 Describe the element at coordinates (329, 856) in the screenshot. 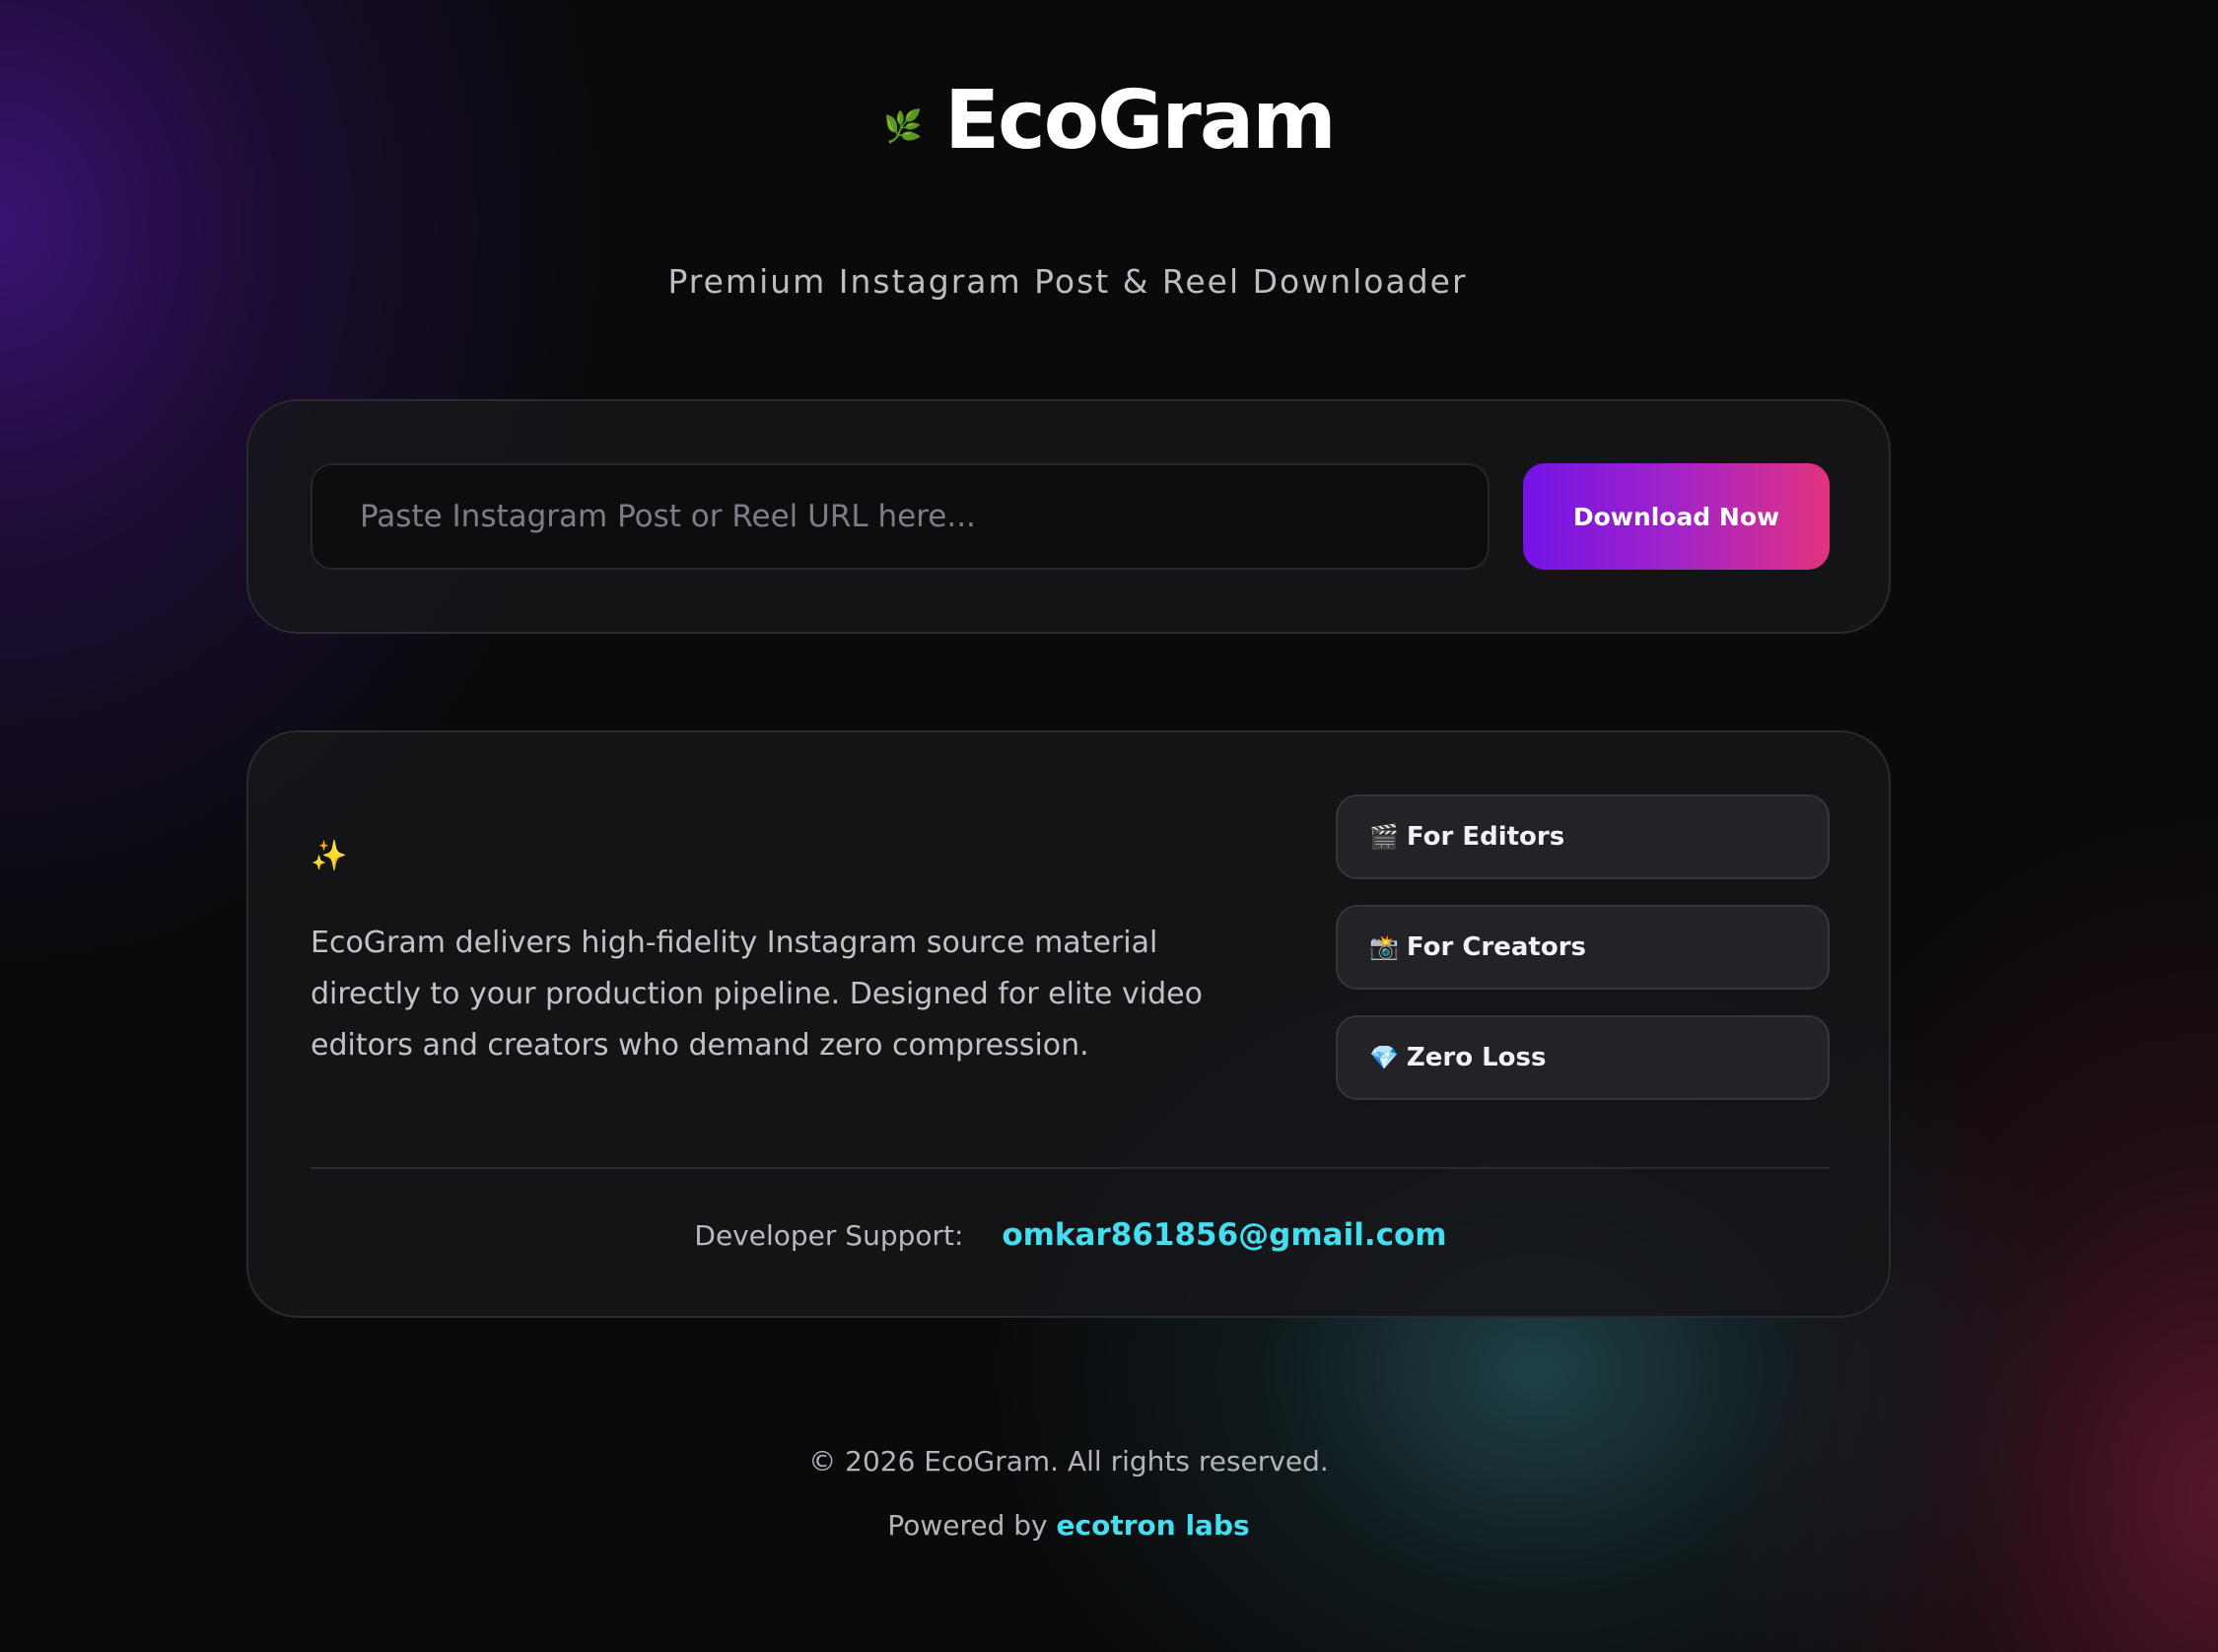

I see `sparkles-icon: ✨` at that location.